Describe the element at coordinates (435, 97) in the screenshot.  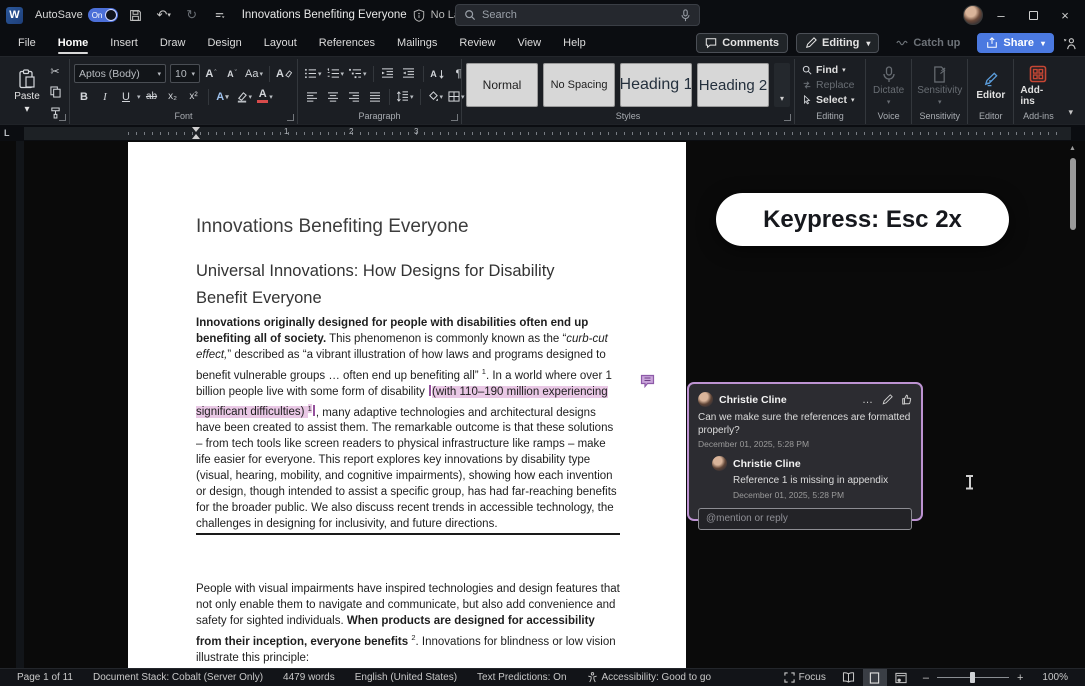
I see `shading-button: ▾` at that location.